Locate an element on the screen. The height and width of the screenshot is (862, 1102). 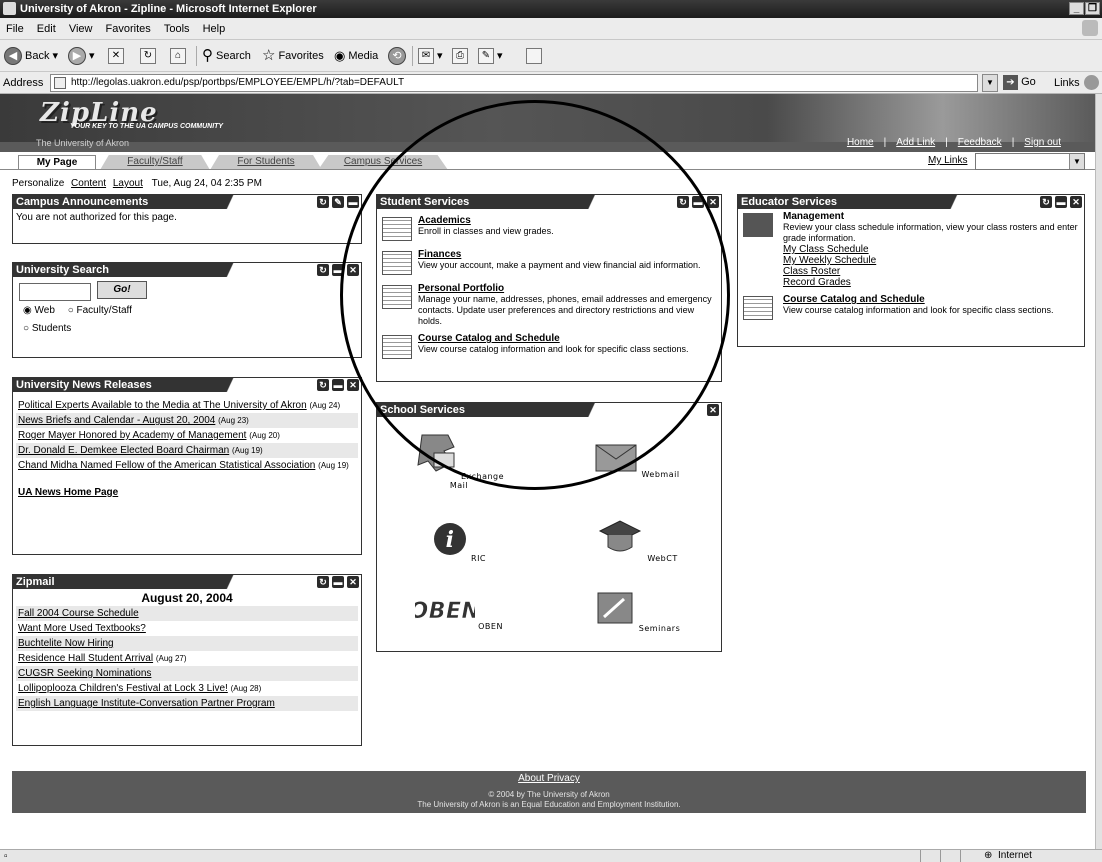
menu-view: View is located at coordinates (81, 29).